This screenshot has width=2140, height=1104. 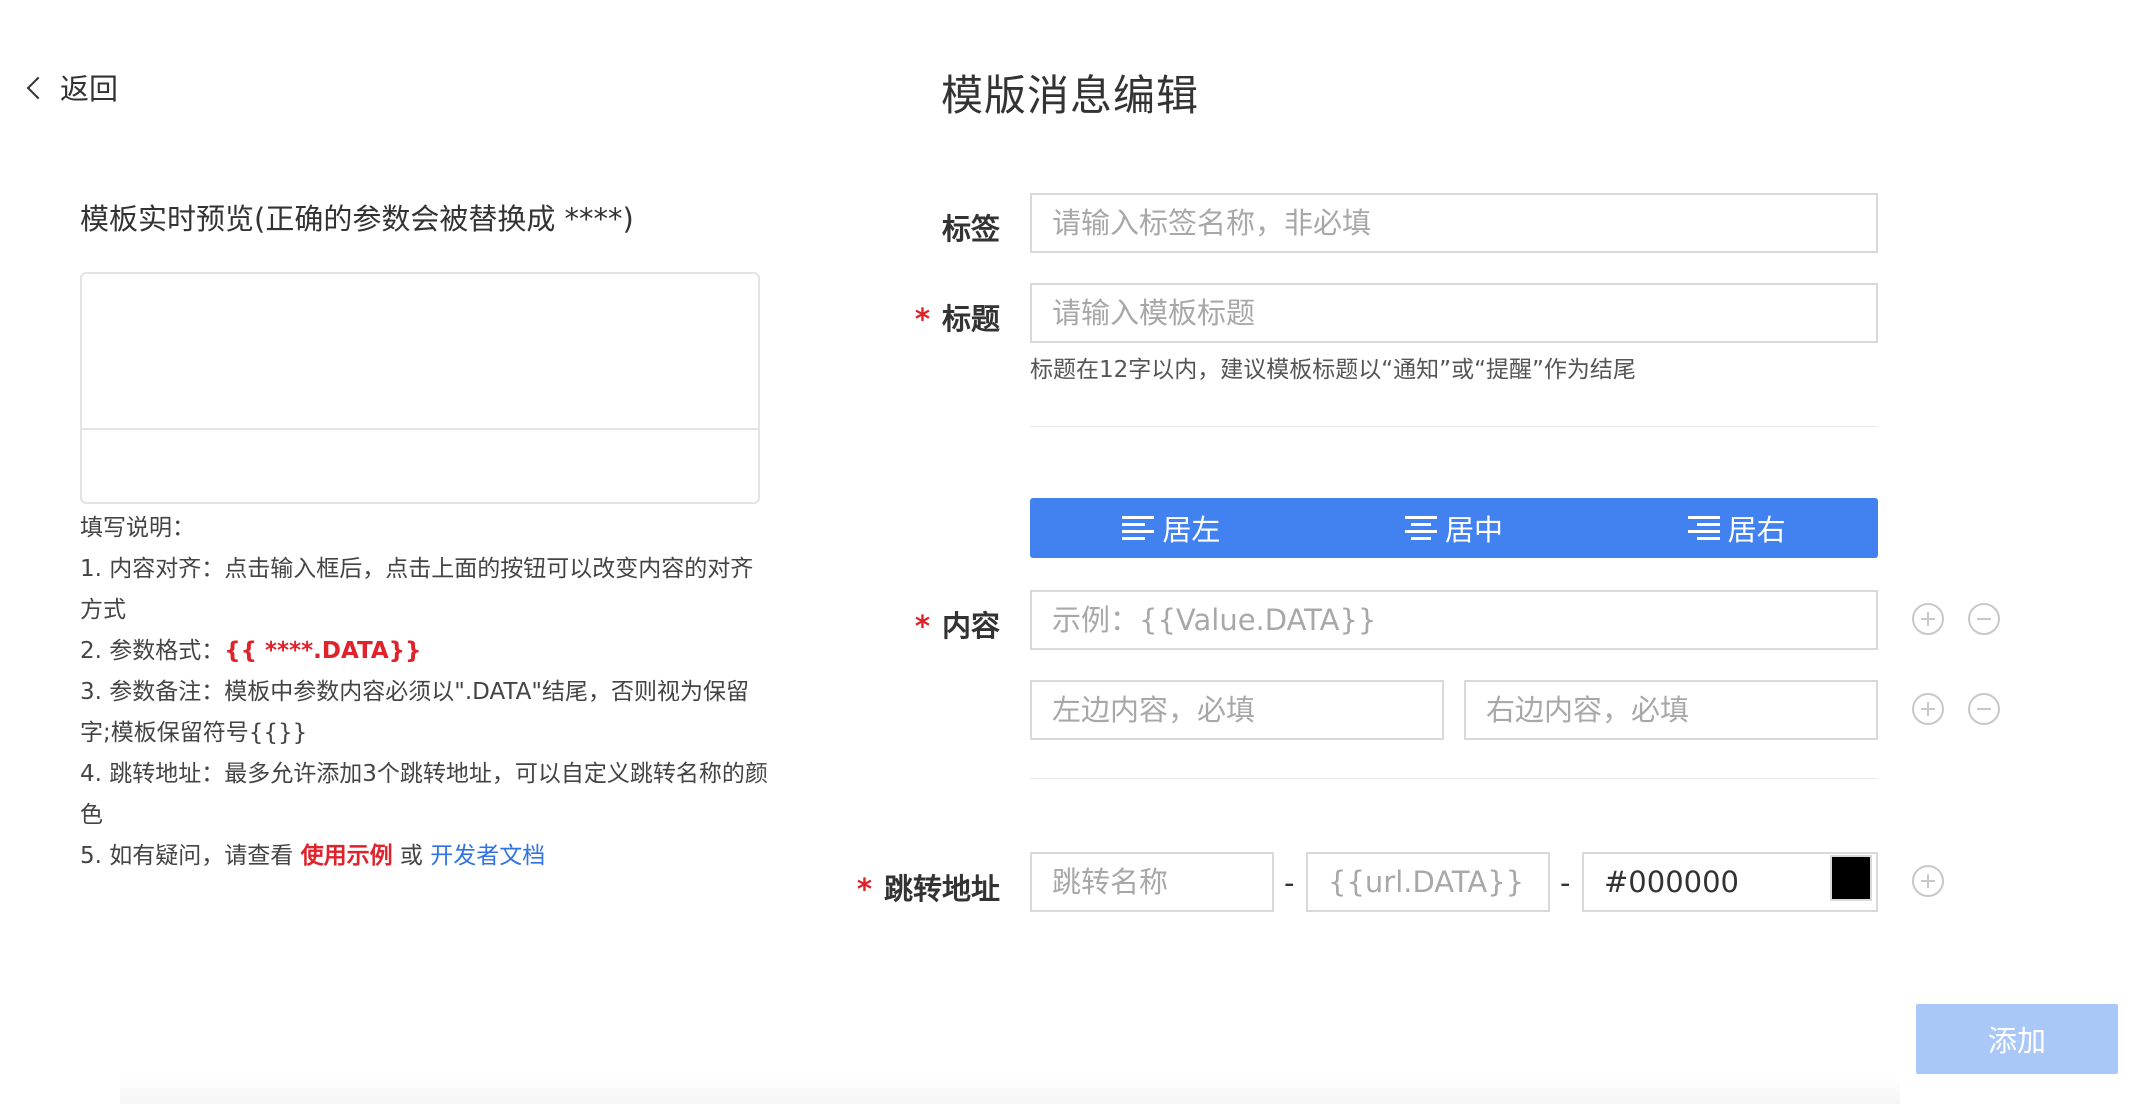 What do you see at coordinates (880, 887) in the screenshot?
I see `jump-url-label: * 跳转地址` at bounding box center [880, 887].